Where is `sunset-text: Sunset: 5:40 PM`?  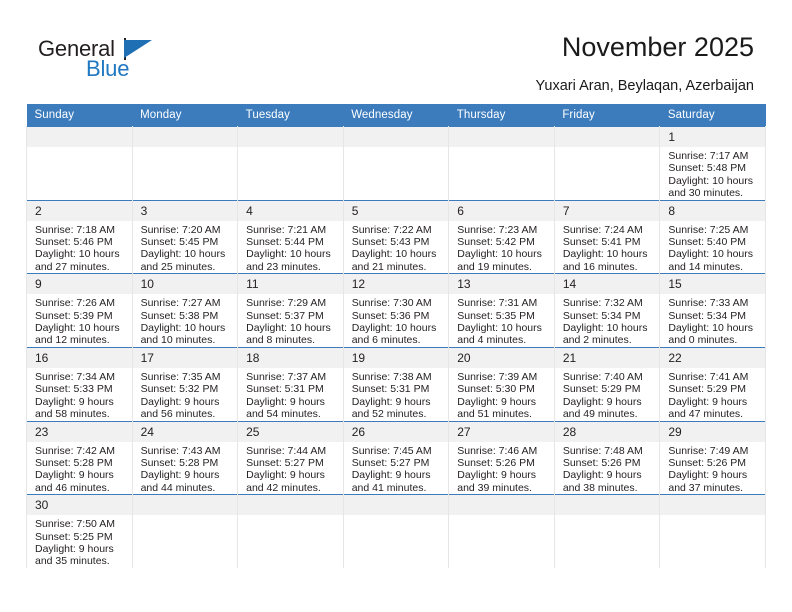 sunset-text: Sunset: 5:40 PM is located at coordinates (707, 242).